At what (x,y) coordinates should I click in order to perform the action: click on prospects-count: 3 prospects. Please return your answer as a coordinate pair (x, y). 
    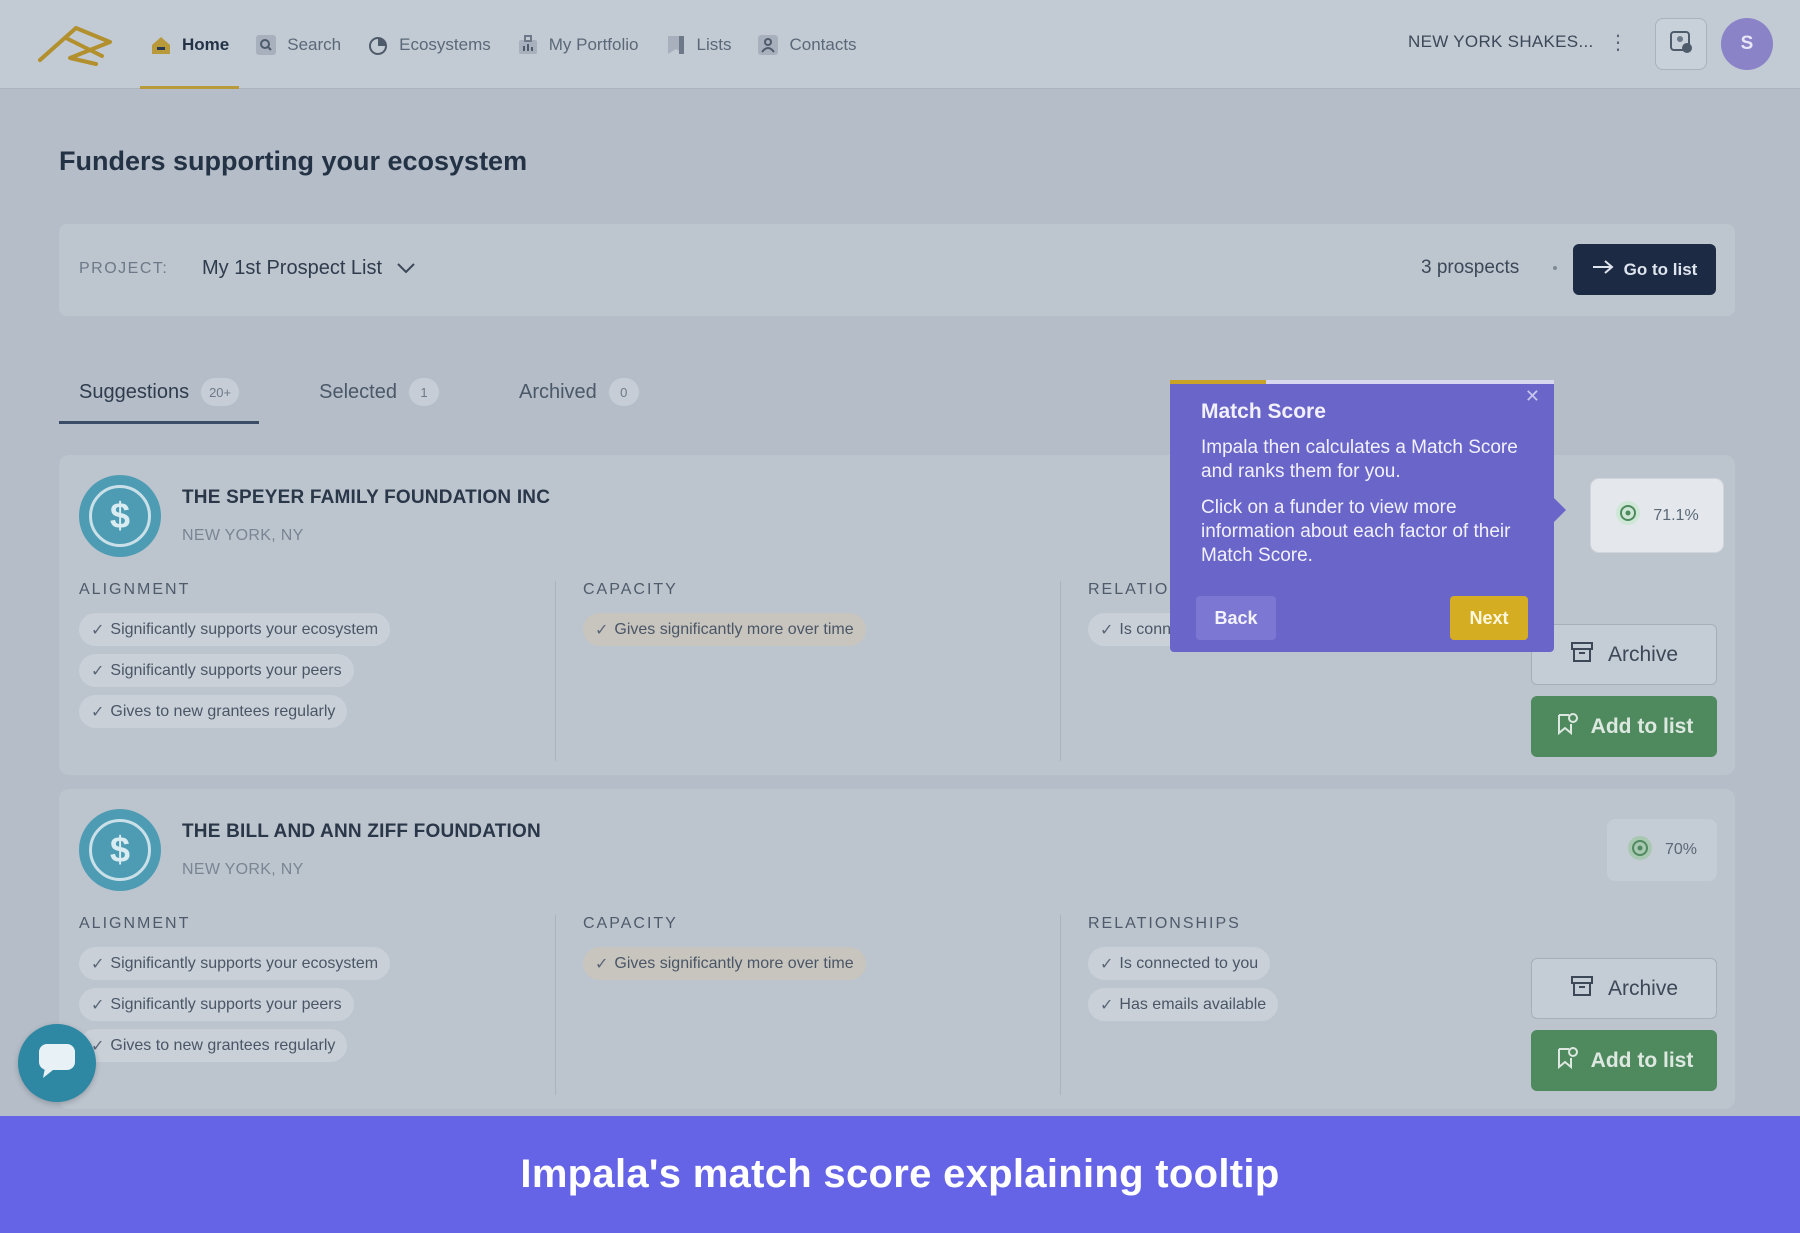
    Looking at the image, I should click on (1470, 267).